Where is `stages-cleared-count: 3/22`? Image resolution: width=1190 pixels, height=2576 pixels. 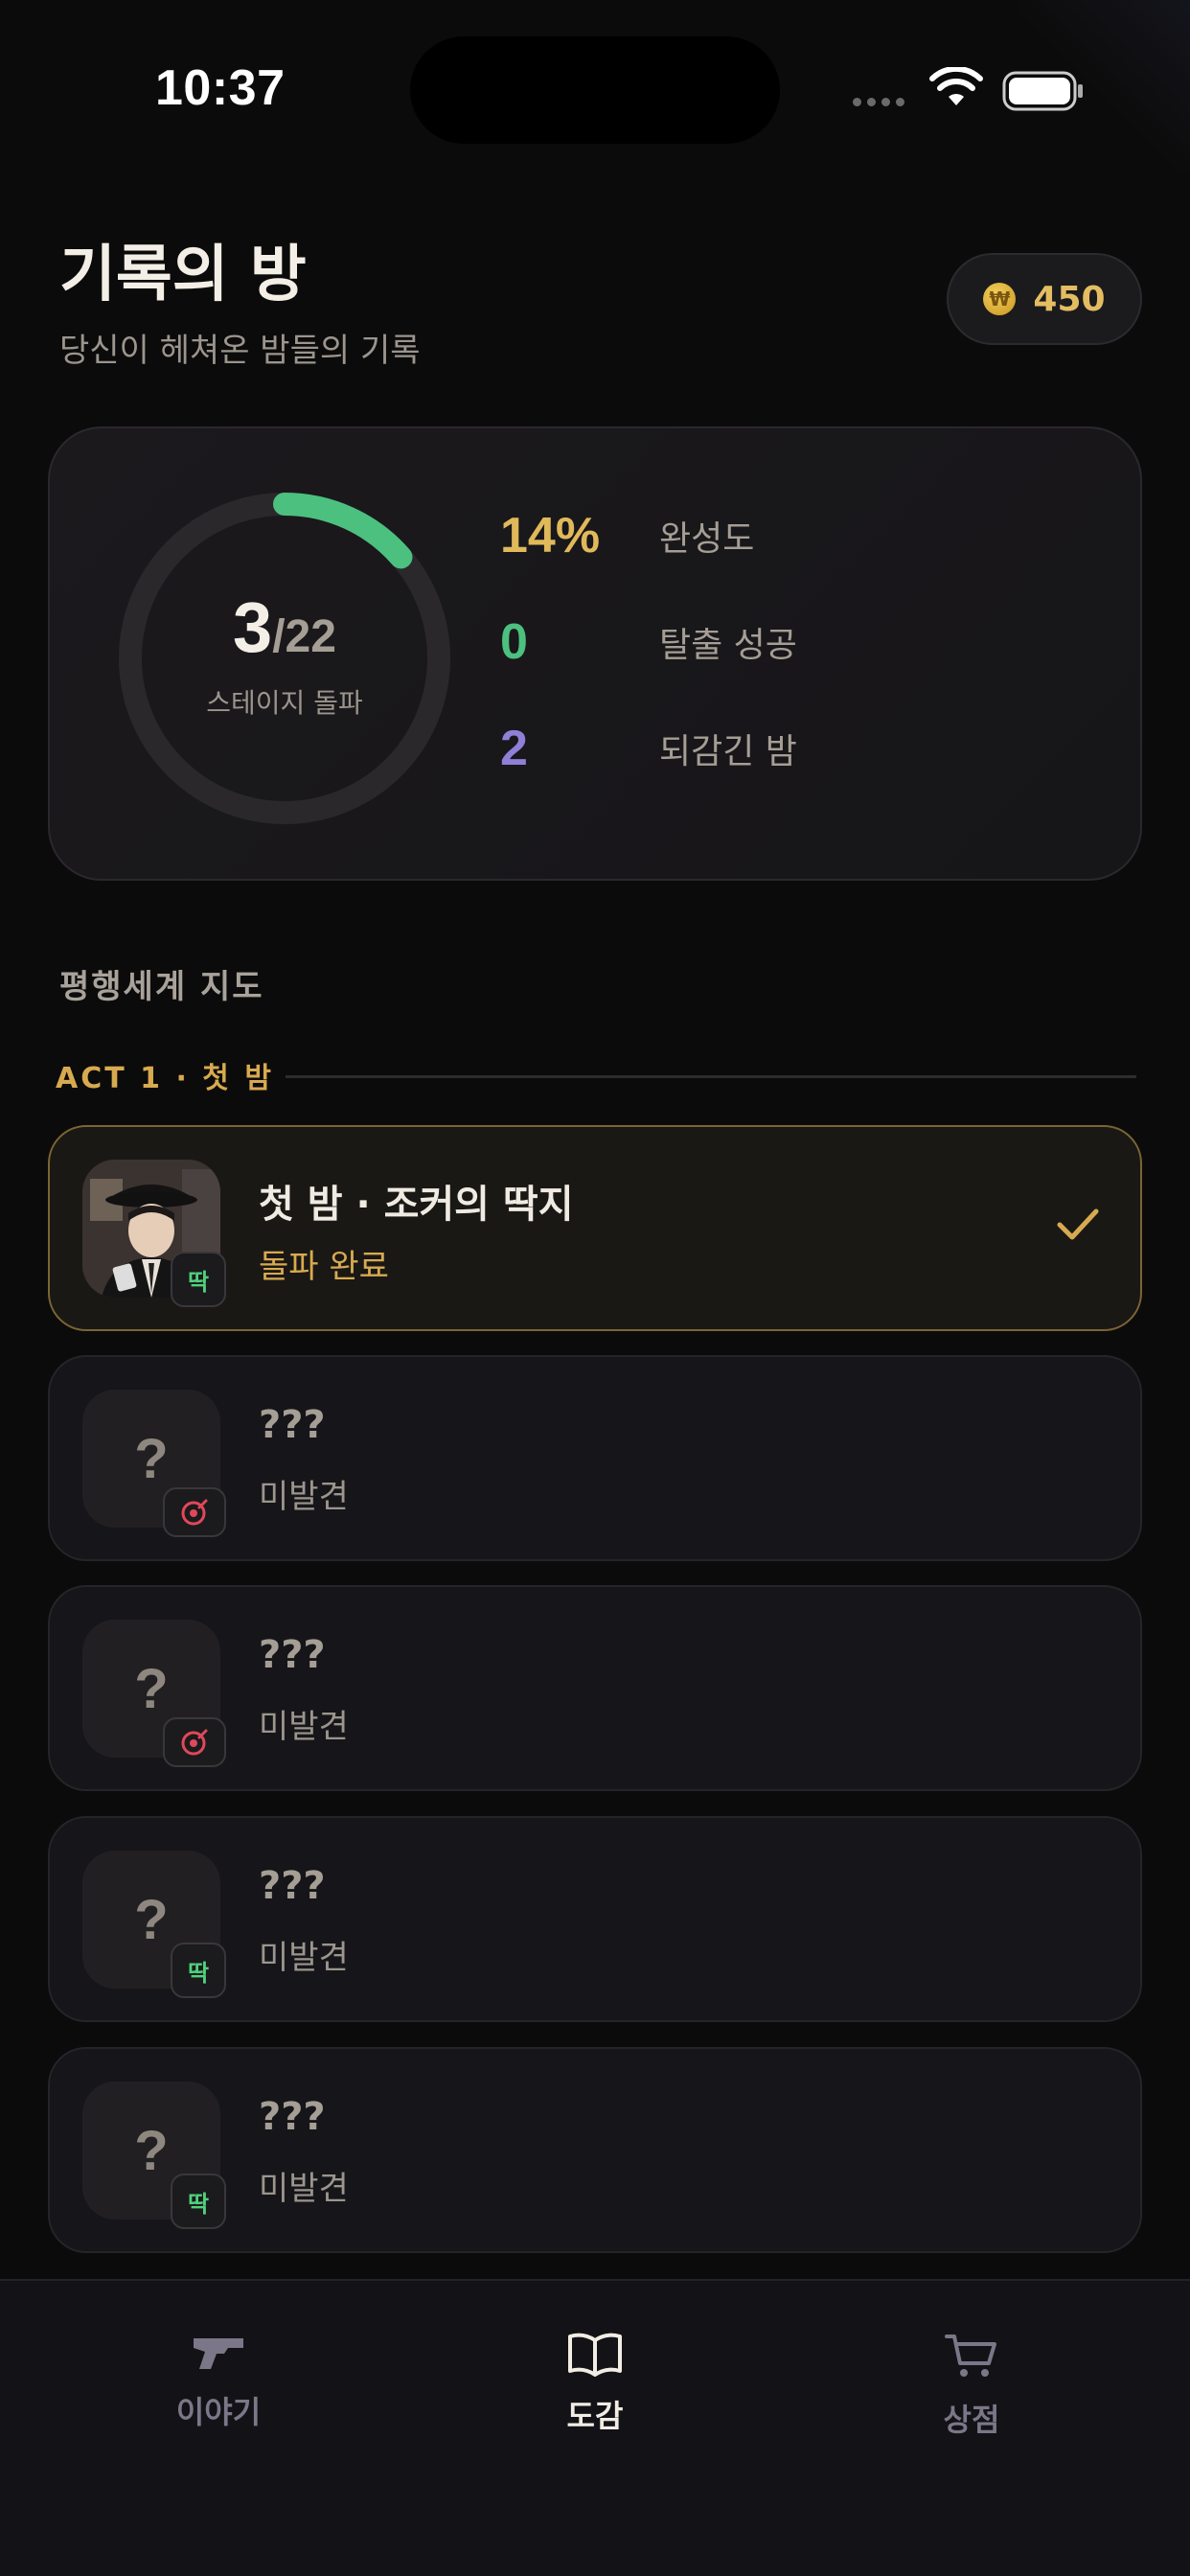
stages-cleared-count: 3/22 is located at coordinates (285, 627).